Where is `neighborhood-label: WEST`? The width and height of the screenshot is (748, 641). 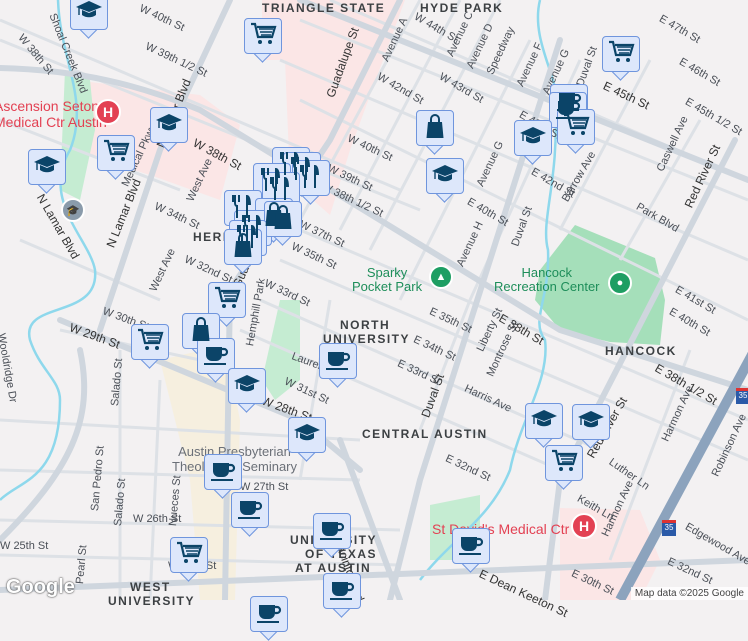
neighborhood-label: WEST is located at coordinates (150, 587).